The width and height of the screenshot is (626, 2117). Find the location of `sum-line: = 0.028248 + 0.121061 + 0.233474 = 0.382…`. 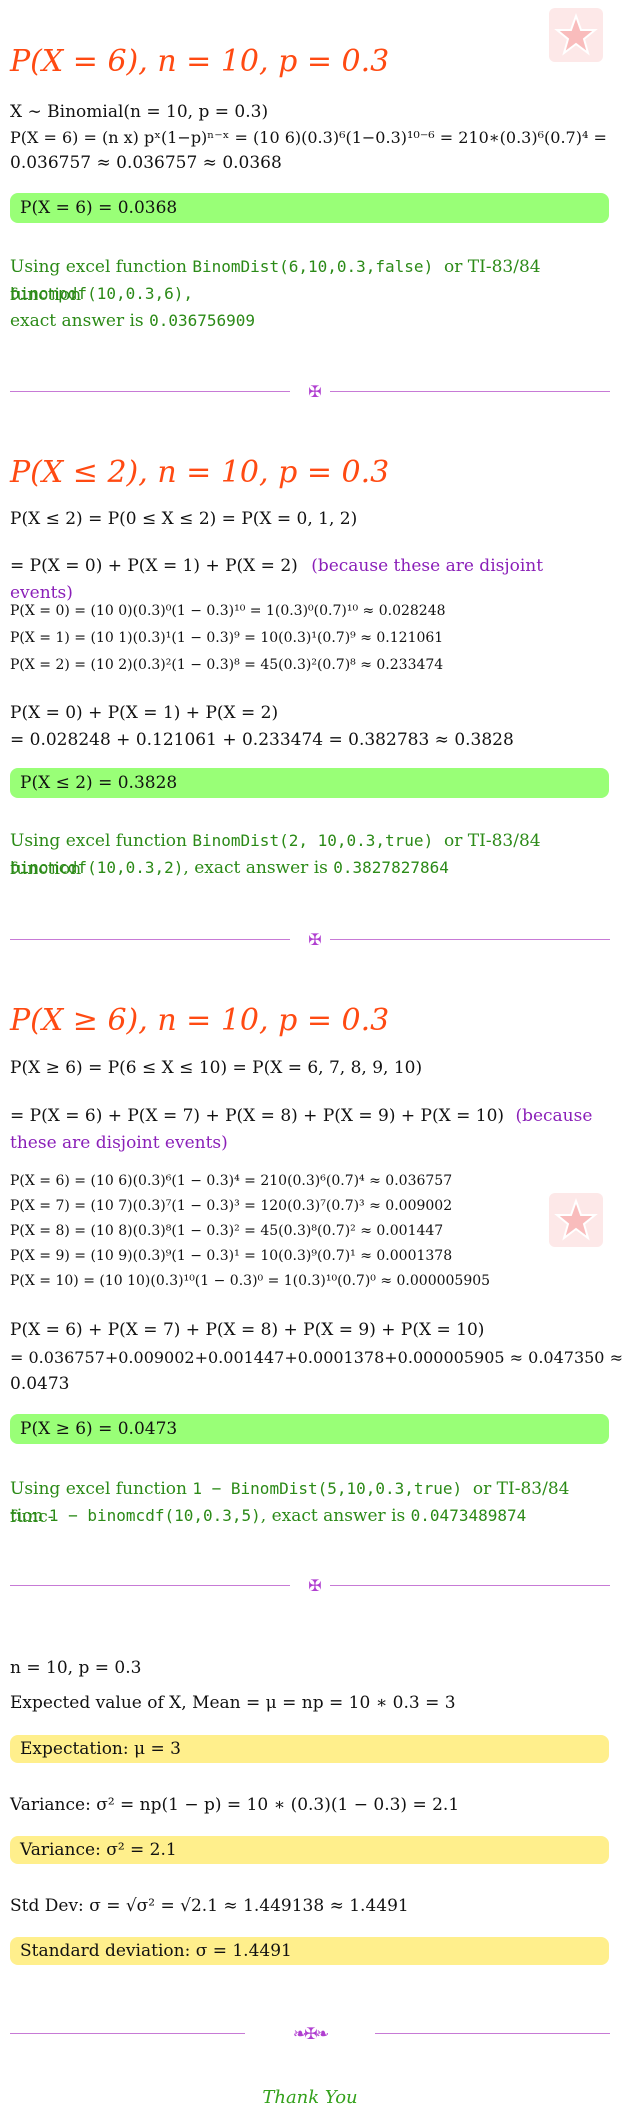

sum-line: = 0.028248 + 0.121061 + 0.233474 = 0.382… is located at coordinates (262, 740).